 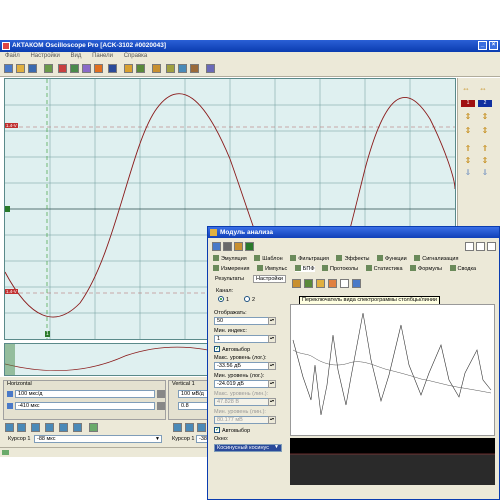 What do you see at coordinates (210, 68) in the screenshot?
I see `settings-icon` at bounding box center [210, 68].